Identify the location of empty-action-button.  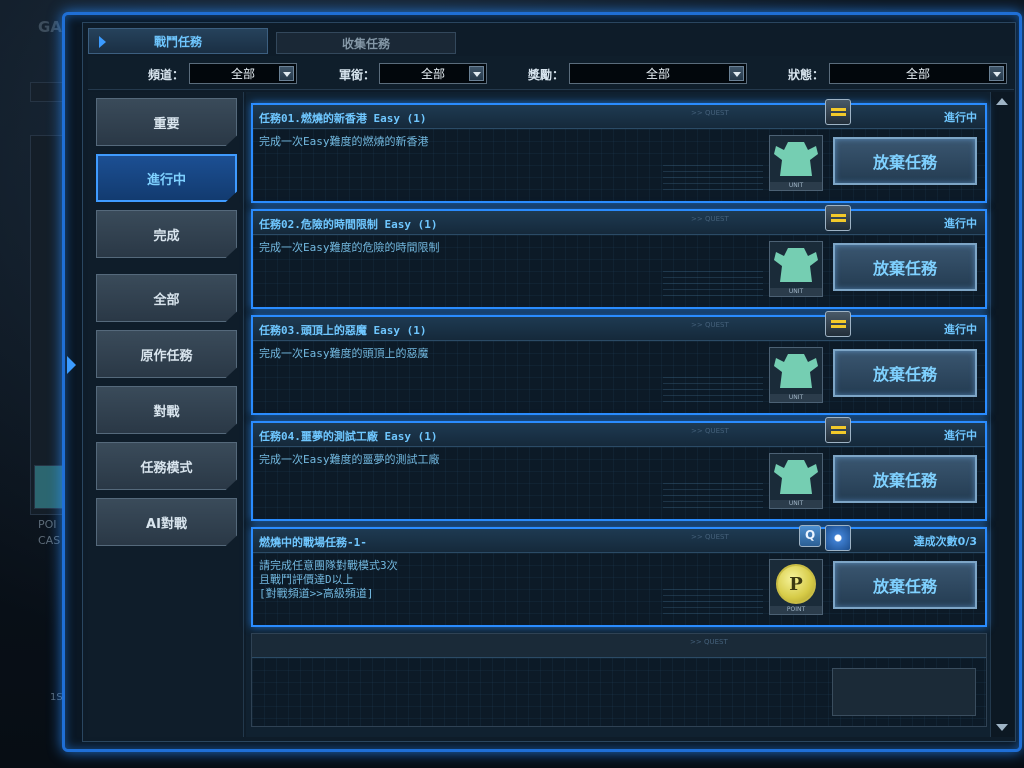
(904, 692).